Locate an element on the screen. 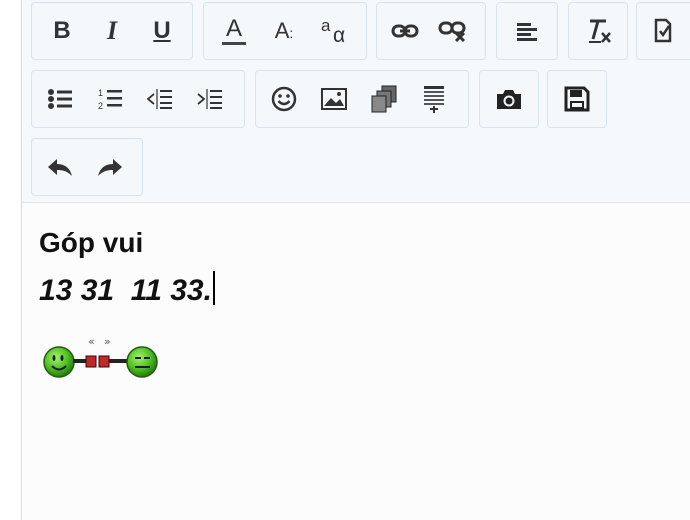  font-size-icon: A: is located at coordinates (284, 31).